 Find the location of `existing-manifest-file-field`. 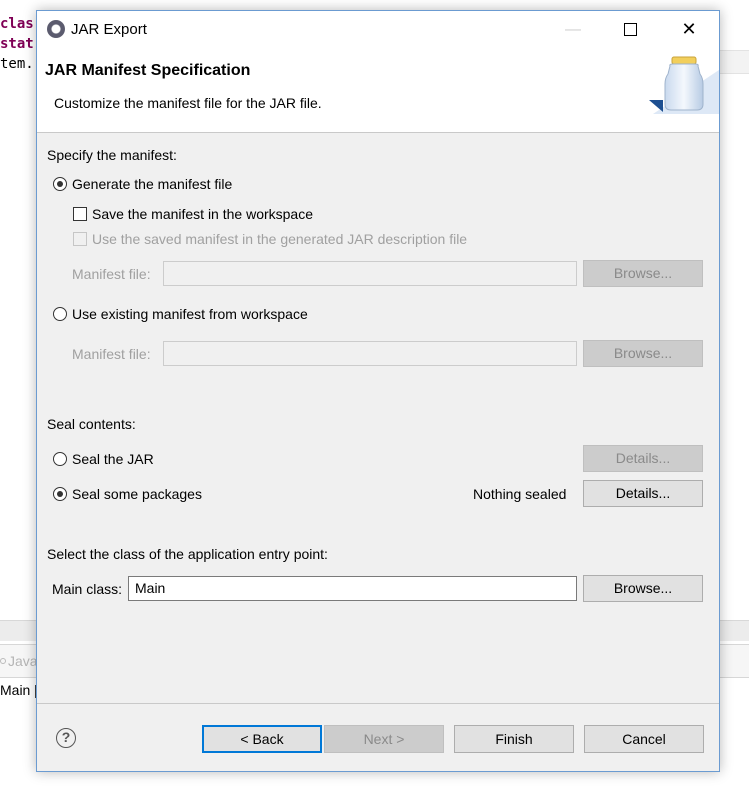

existing-manifest-file-field is located at coordinates (370, 353).